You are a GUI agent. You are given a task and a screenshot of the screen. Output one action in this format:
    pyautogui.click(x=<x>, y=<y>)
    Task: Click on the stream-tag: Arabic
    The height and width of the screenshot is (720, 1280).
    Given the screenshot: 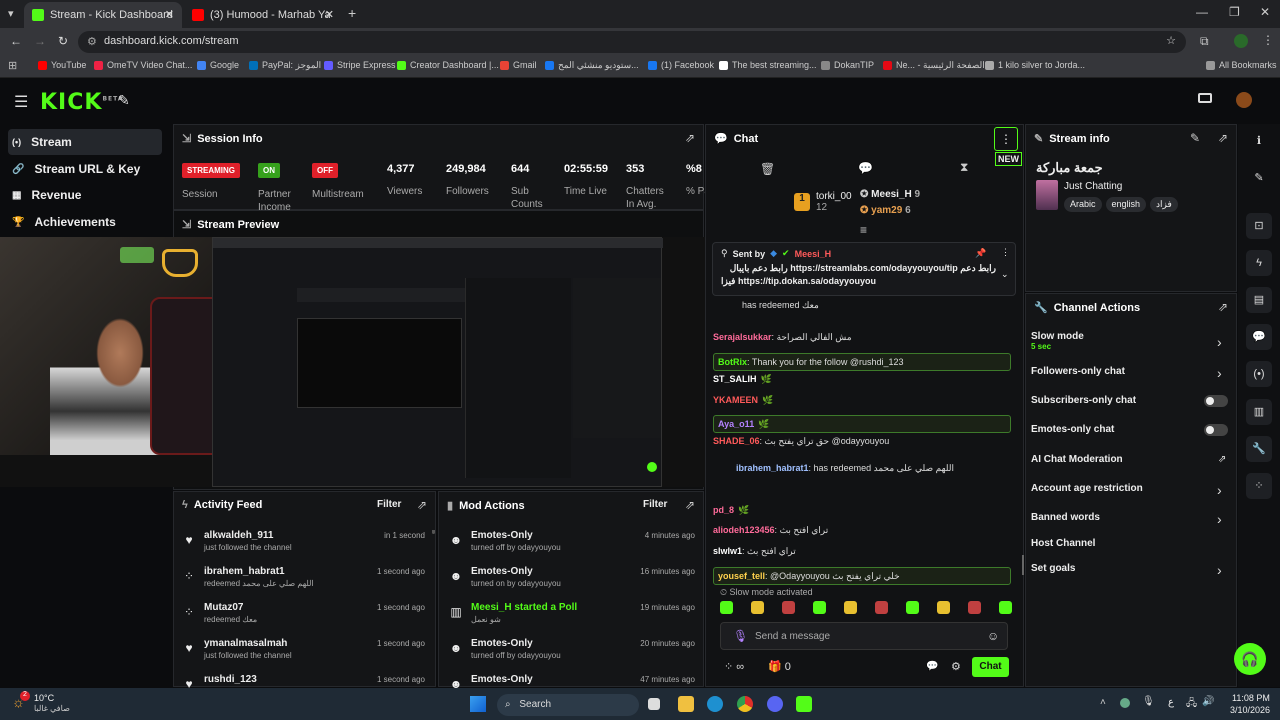 What is the action you would take?
    pyautogui.click(x=1083, y=204)
    